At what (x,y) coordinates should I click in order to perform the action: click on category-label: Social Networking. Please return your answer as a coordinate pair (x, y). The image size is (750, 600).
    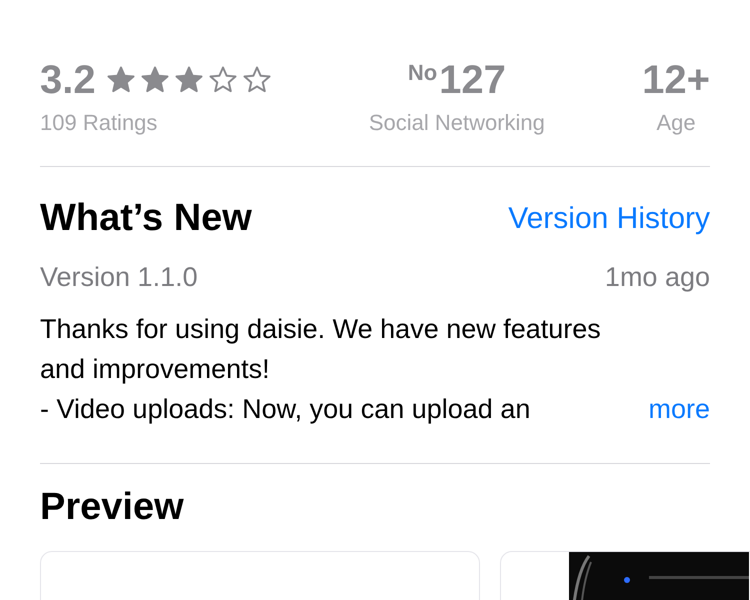
    Looking at the image, I should click on (456, 123).